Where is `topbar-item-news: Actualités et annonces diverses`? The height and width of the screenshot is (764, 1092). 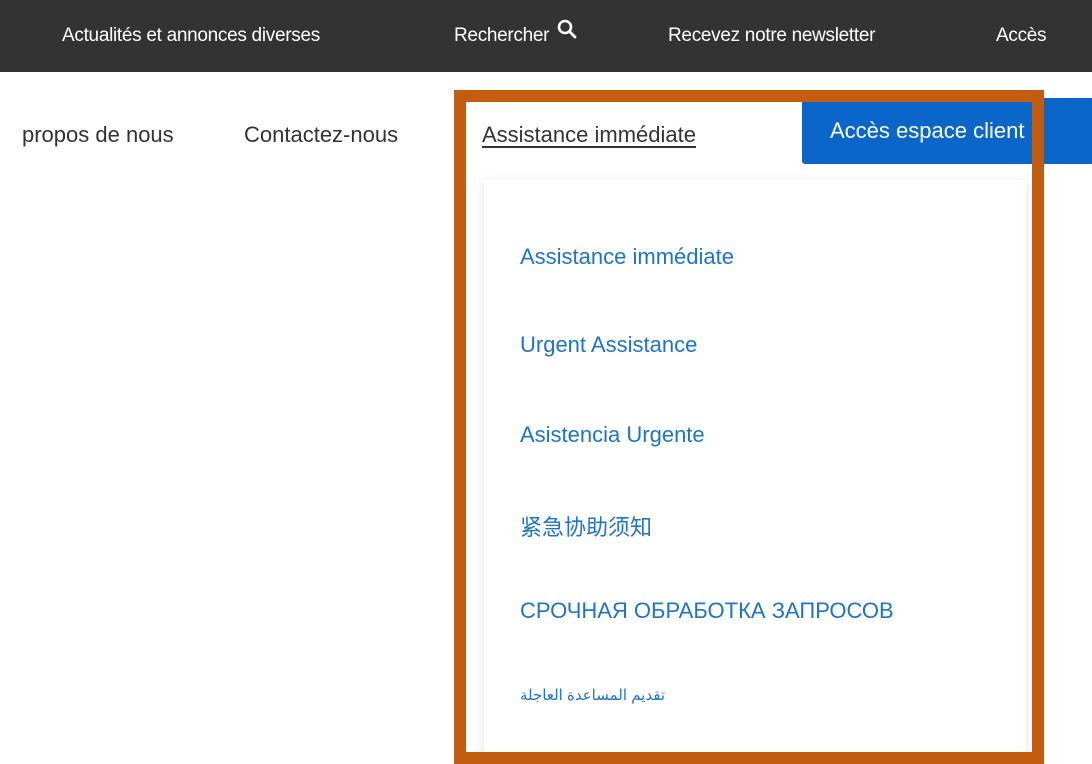
topbar-item-news: Actualités et annonces diverses is located at coordinates (191, 36).